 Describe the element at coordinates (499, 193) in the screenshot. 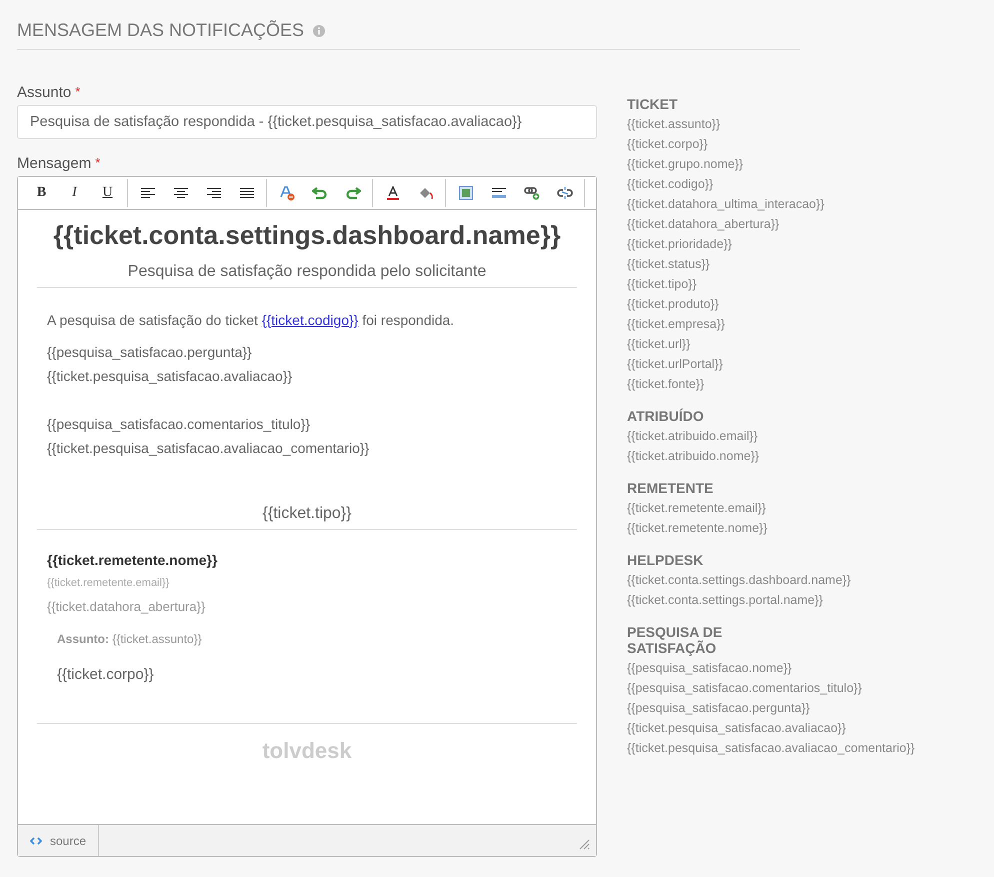

I see `horizontal-rule-icon` at that location.